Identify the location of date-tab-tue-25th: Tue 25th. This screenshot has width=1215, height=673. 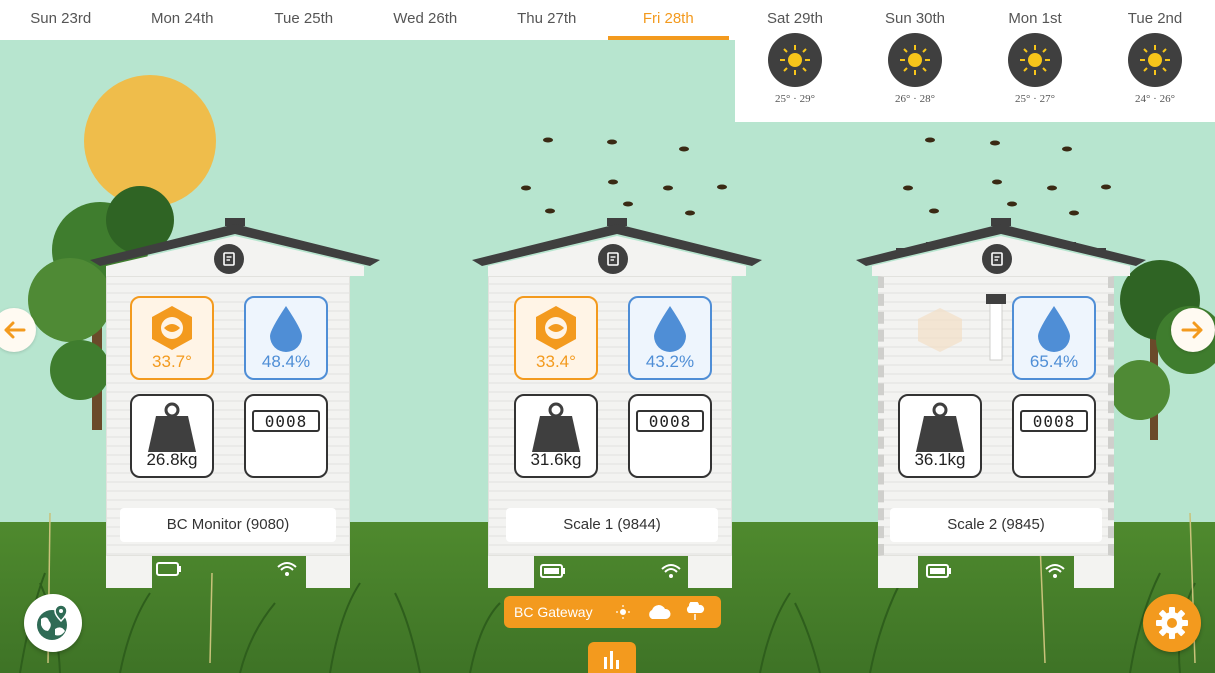
(304, 20).